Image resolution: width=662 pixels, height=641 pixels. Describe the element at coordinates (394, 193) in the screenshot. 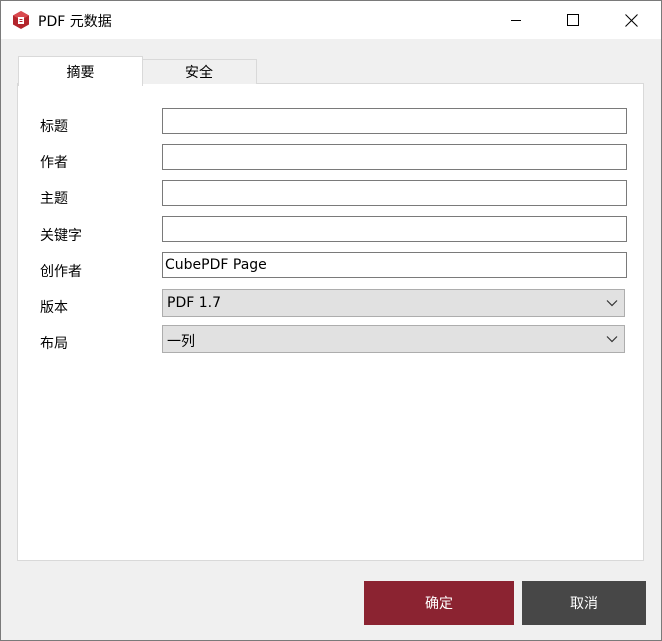

I see `subject-input` at that location.